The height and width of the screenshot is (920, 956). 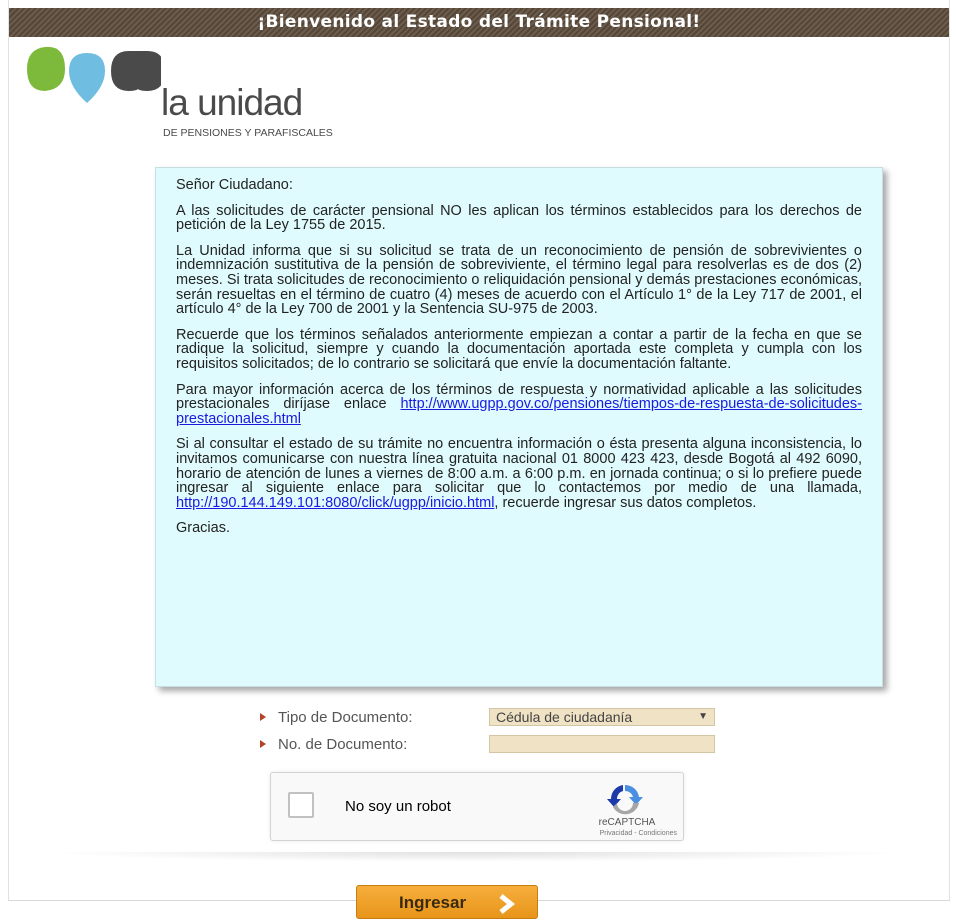 What do you see at coordinates (627, 822) in the screenshot?
I see `recaptcha-brand: reCAPTCHA` at bounding box center [627, 822].